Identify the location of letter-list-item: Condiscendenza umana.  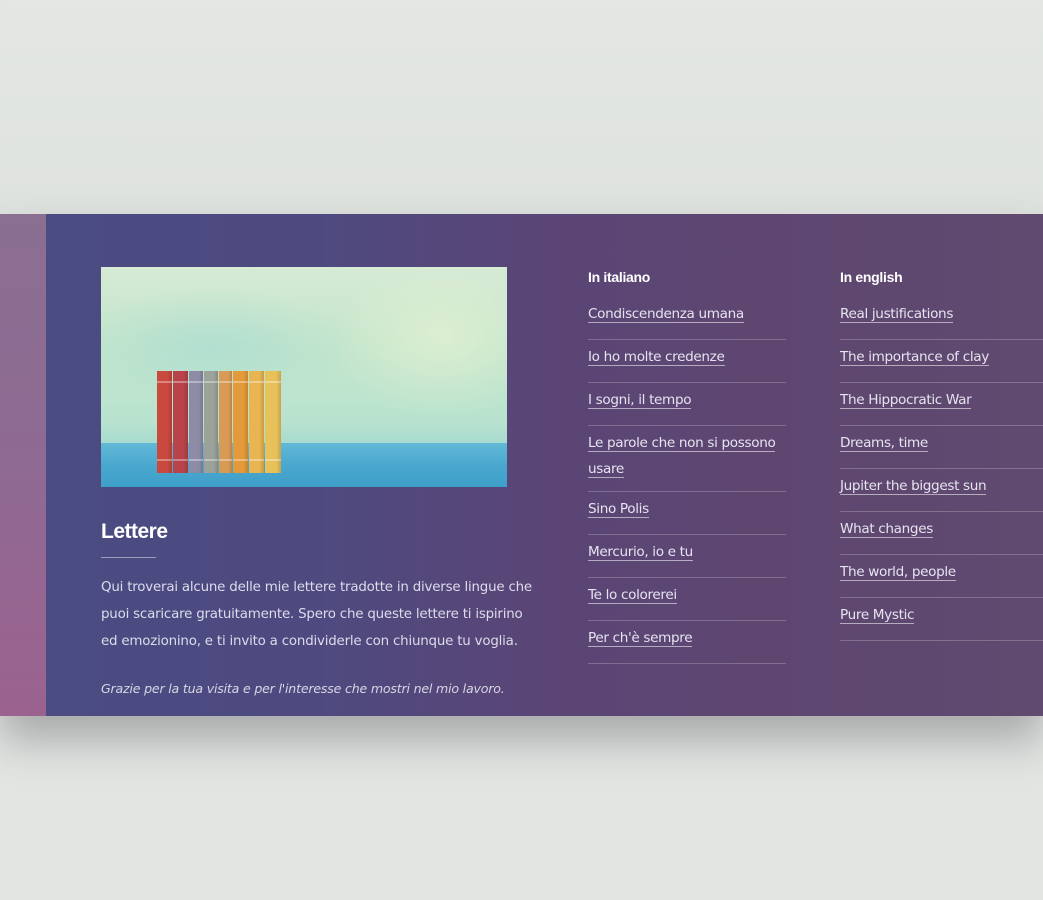
(687, 318).